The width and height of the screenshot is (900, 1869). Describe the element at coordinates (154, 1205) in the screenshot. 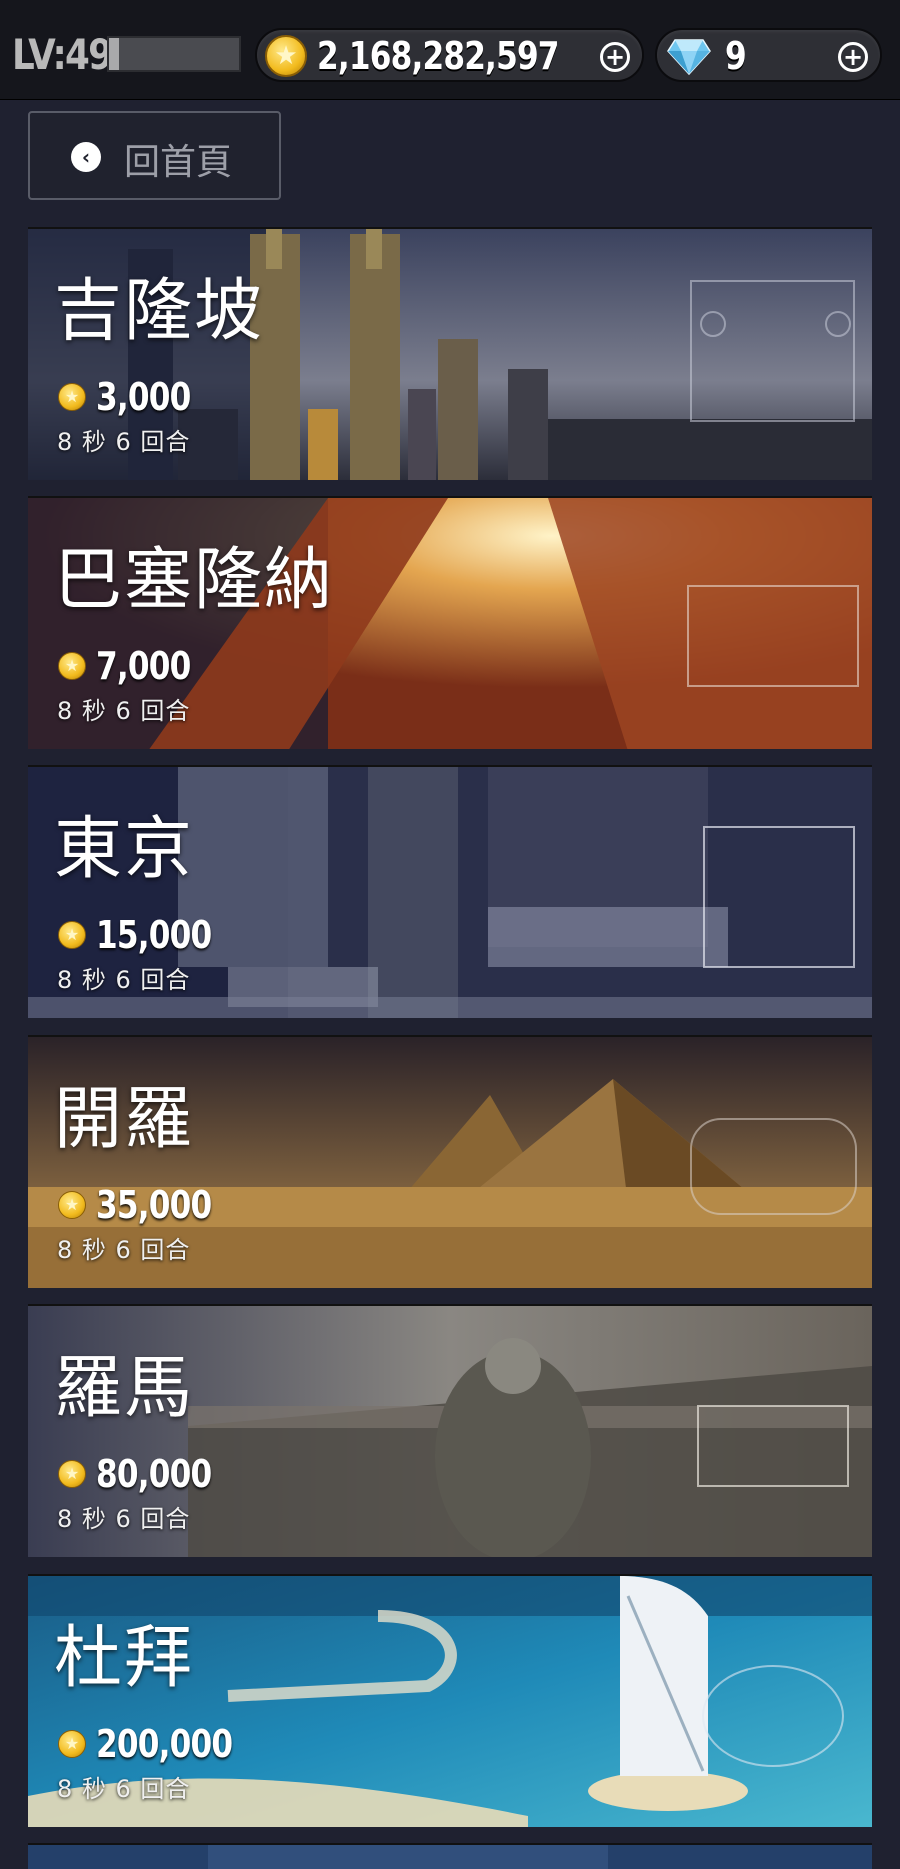

I see `city-cost-value: 35,000` at that location.